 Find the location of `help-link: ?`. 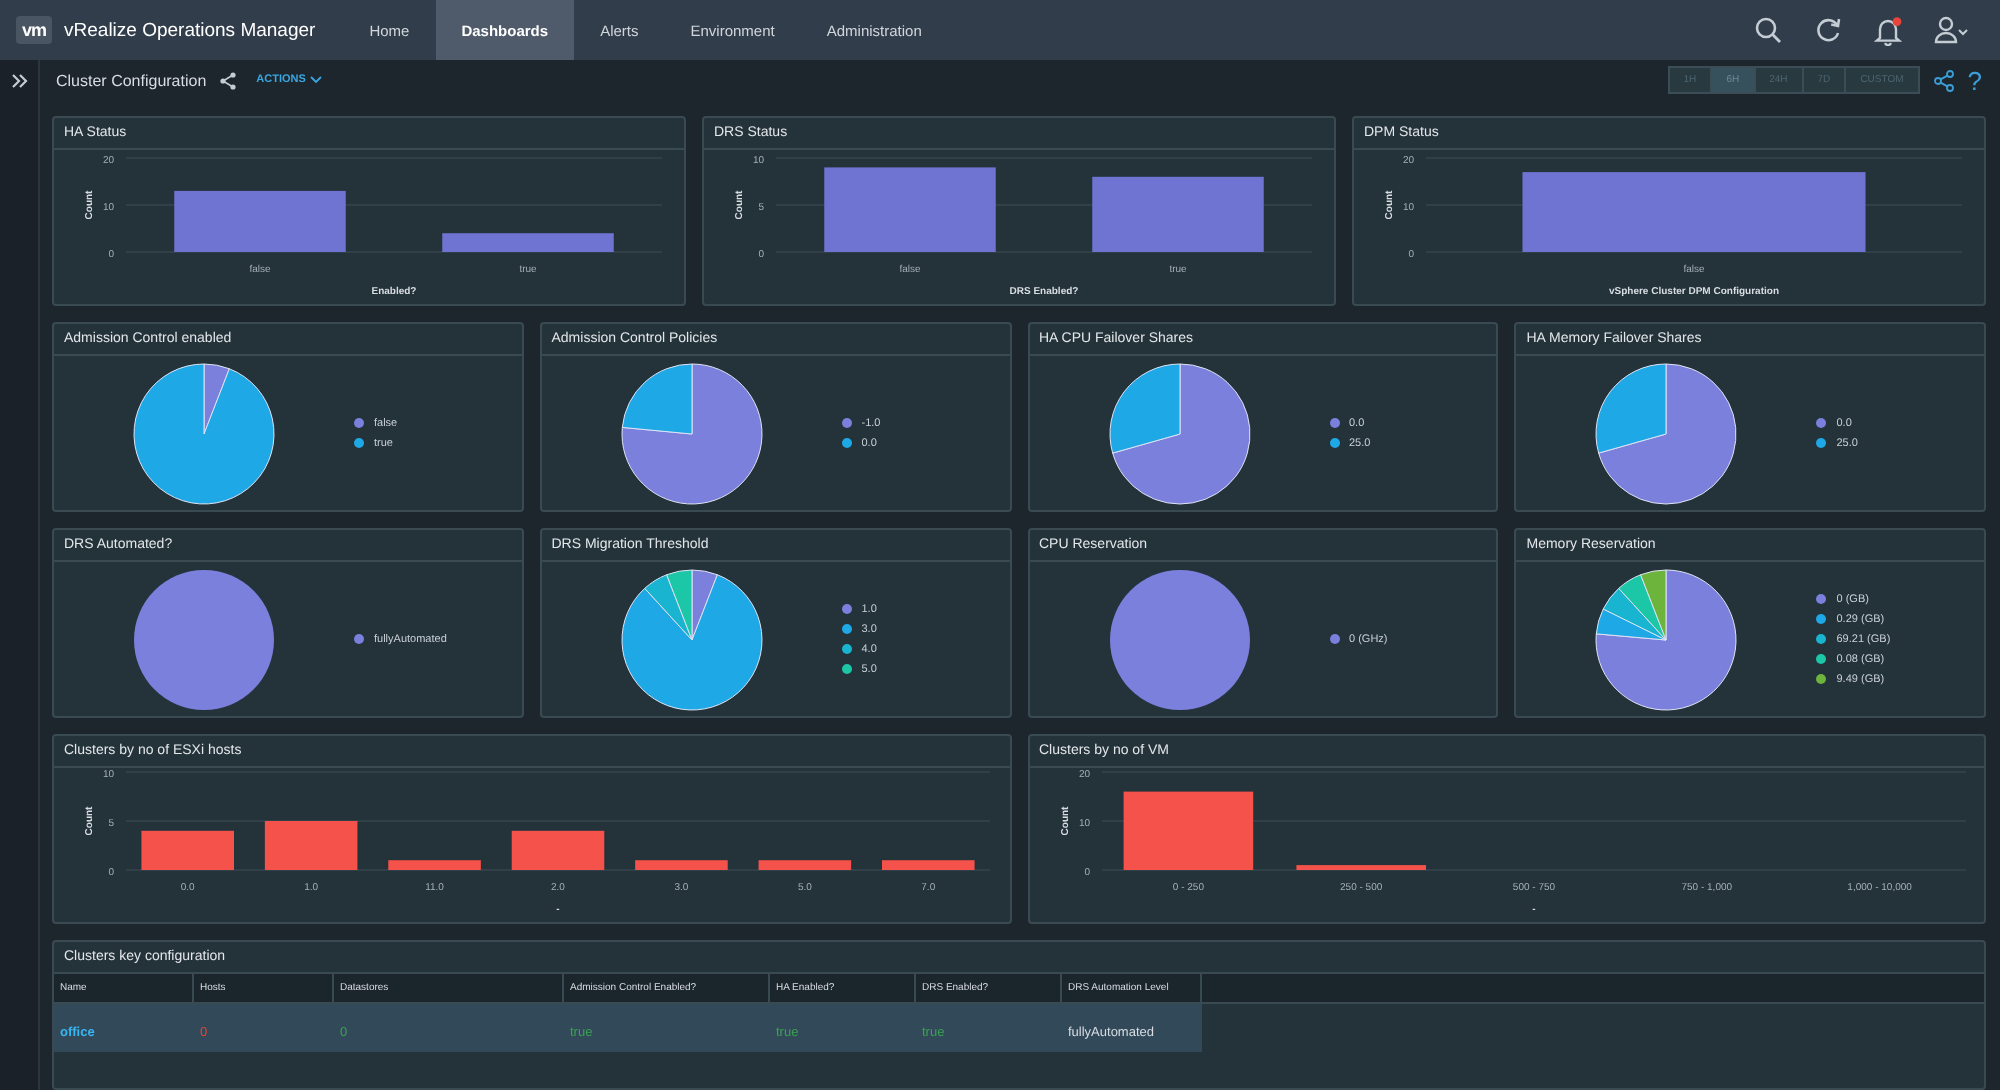

help-link: ? is located at coordinates (1974, 80).